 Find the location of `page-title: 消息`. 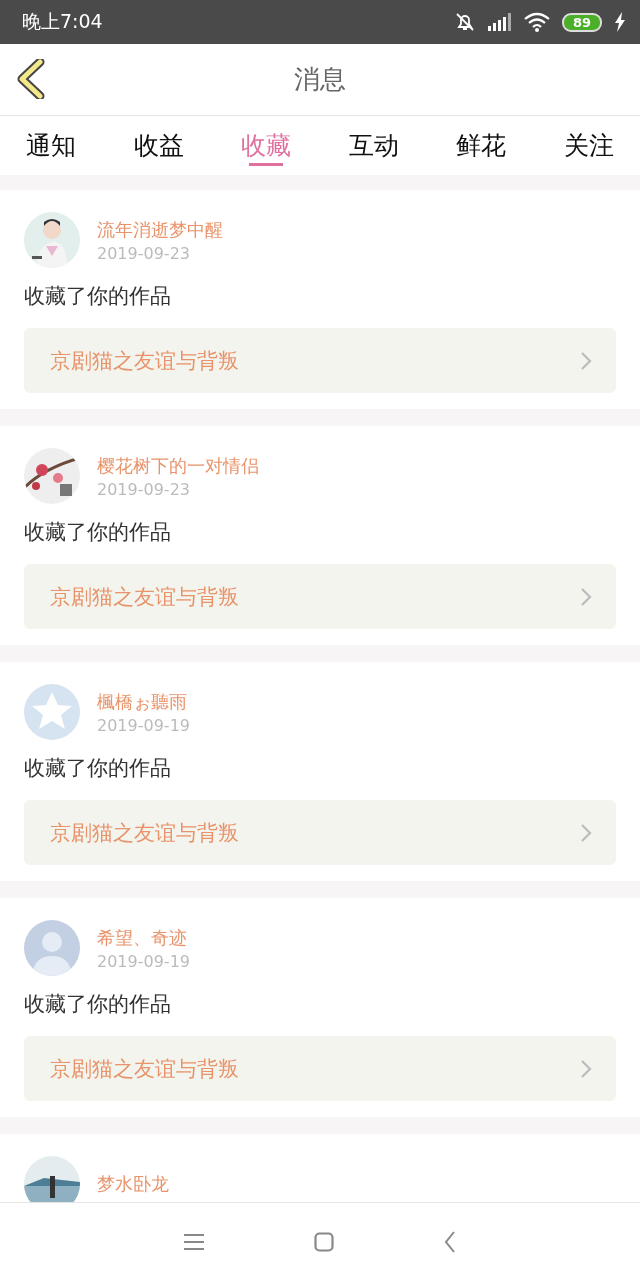

page-title: 消息 is located at coordinates (320, 79).